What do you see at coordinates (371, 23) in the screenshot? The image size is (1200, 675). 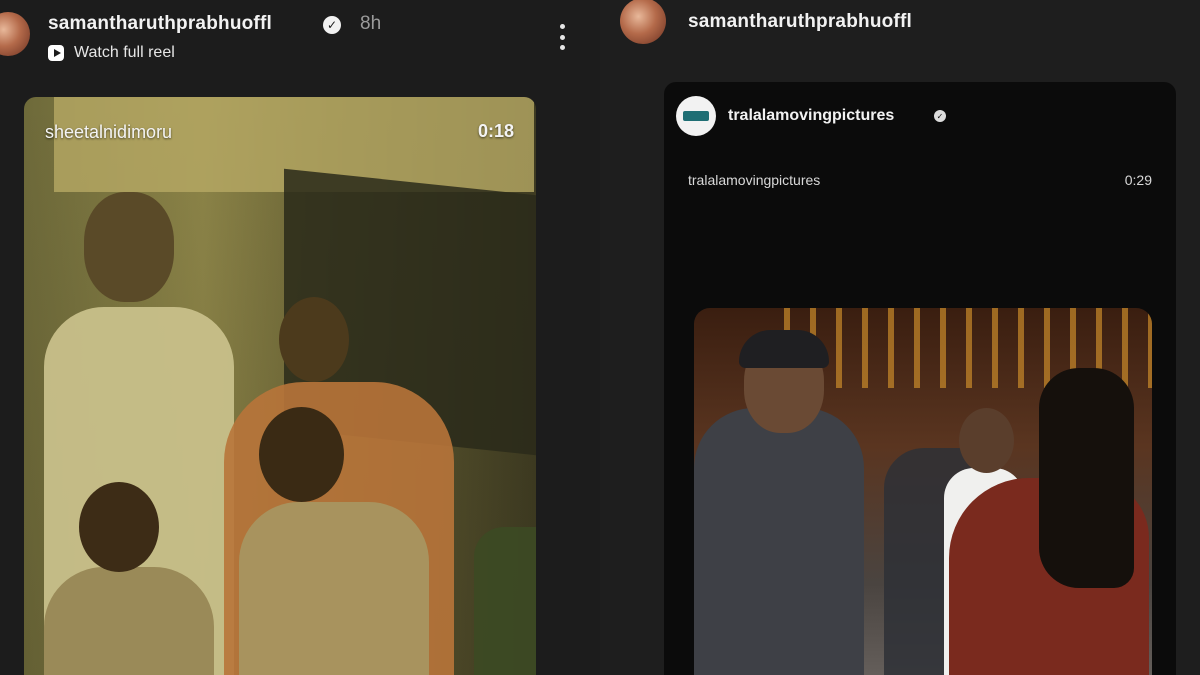 I see `post-time: 8h` at bounding box center [371, 23].